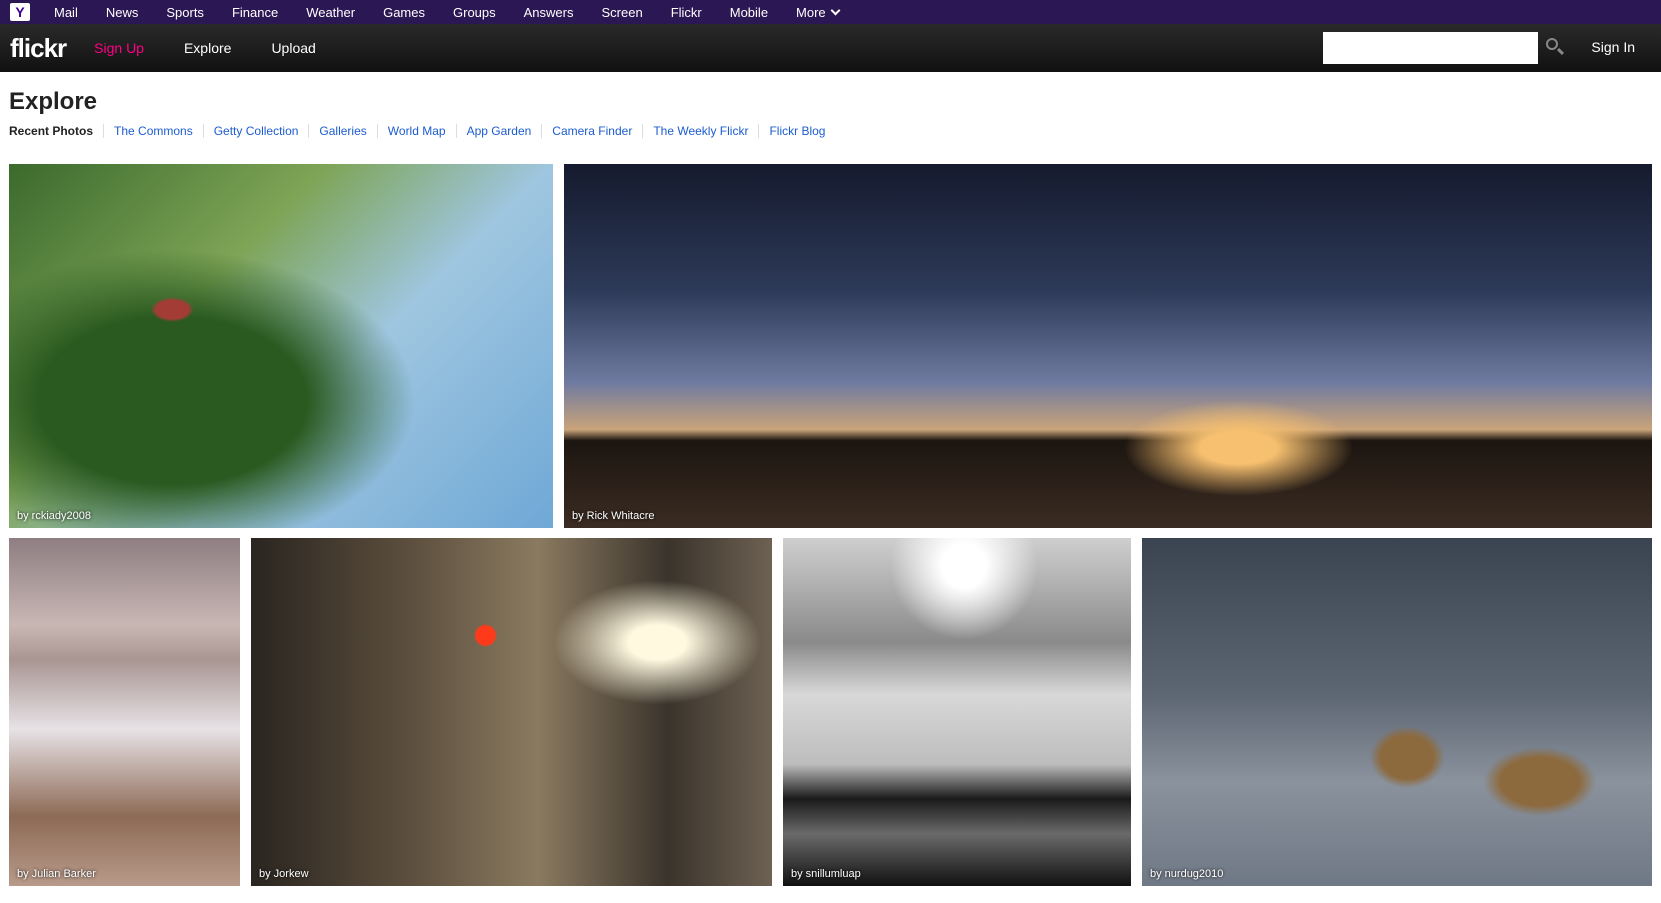 The width and height of the screenshot is (1661, 903). Describe the element at coordinates (474, 12) in the screenshot. I see `ybar-link-groups: Groups` at that location.